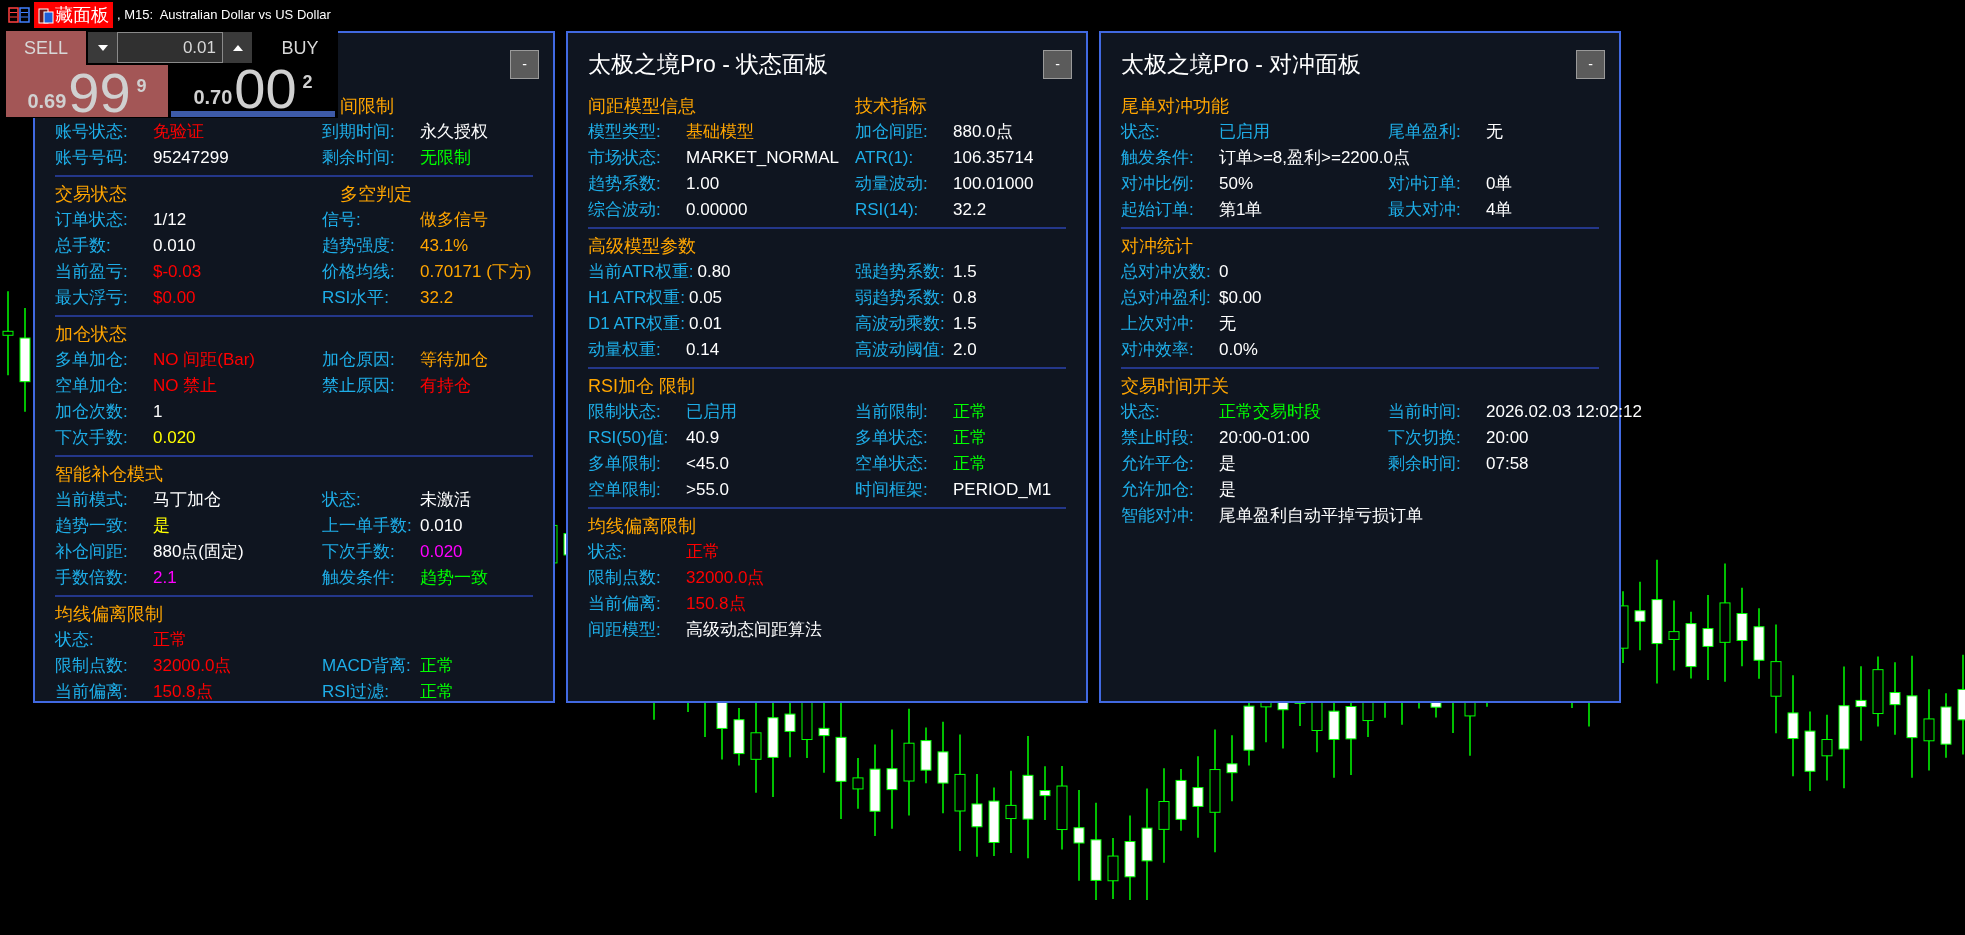 The height and width of the screenshot is (935, 1965). What do you see at coordinates (892, 184) in the screenshot?
I see `field-label: 动量波动:` at bounding box center [892, 184].